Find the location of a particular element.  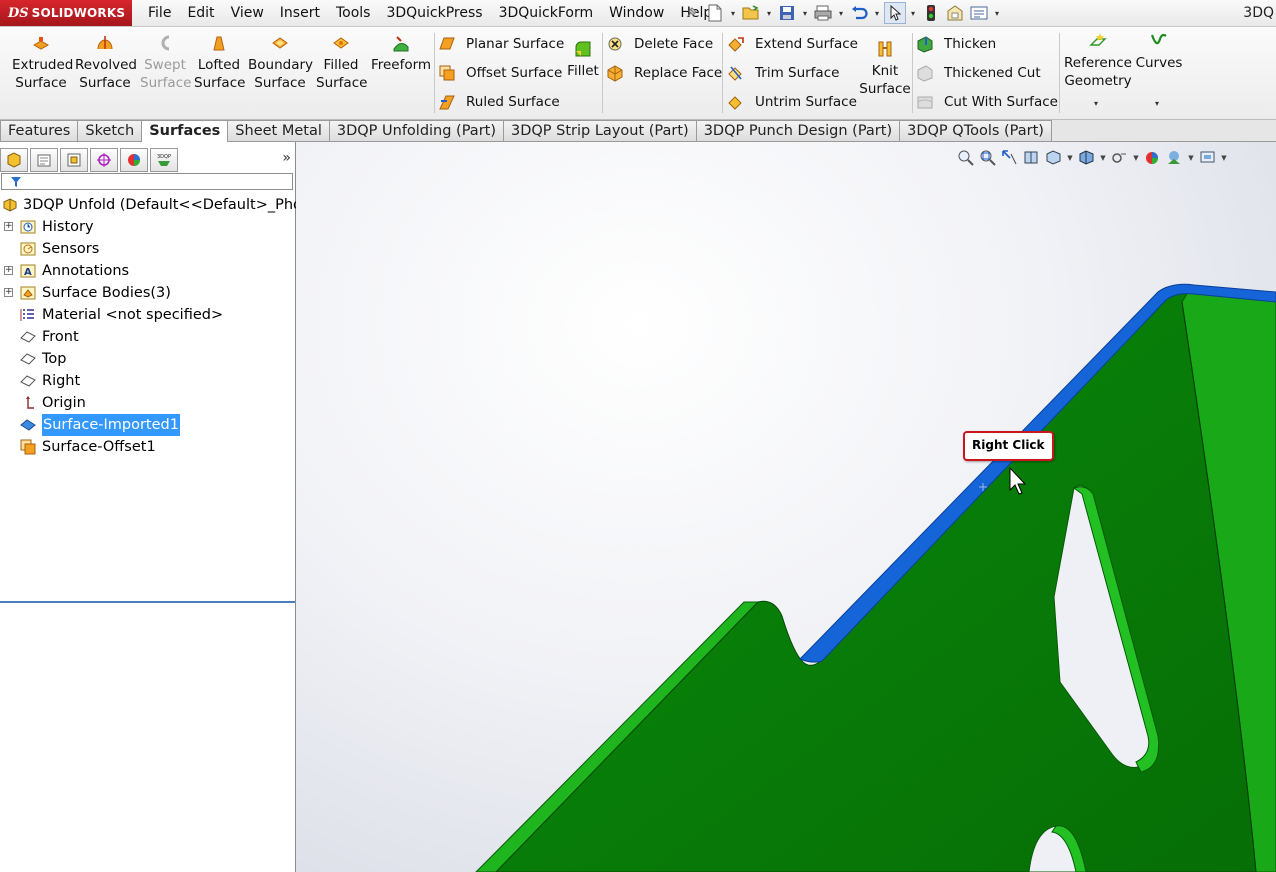

rebuild-icon is located at coordinates (931, 13).